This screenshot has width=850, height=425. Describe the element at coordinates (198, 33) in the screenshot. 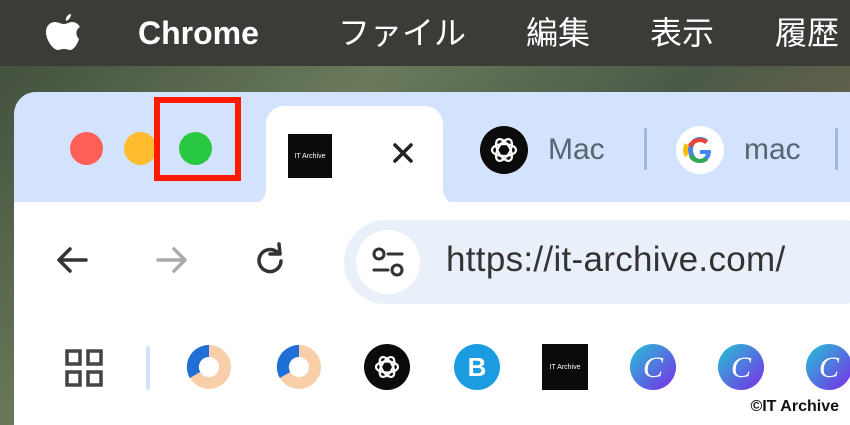

I see `menu-app-chrome: Chrome` at that location.